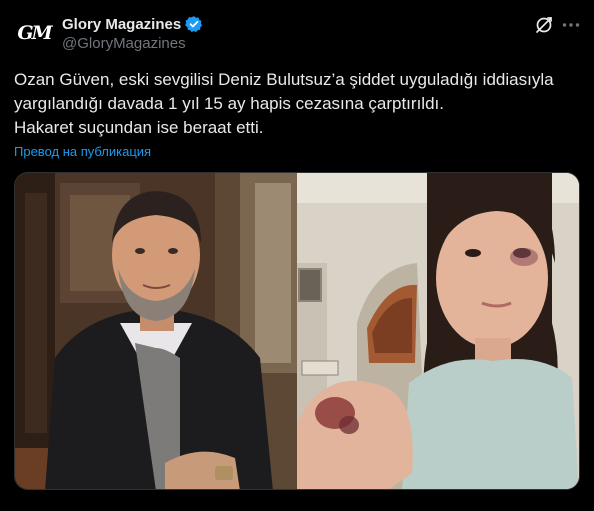 Image resolution: width=594 pixels, height=511 pixels. I want to click on user-handle: @GloryMagazines, so click(132, 43).